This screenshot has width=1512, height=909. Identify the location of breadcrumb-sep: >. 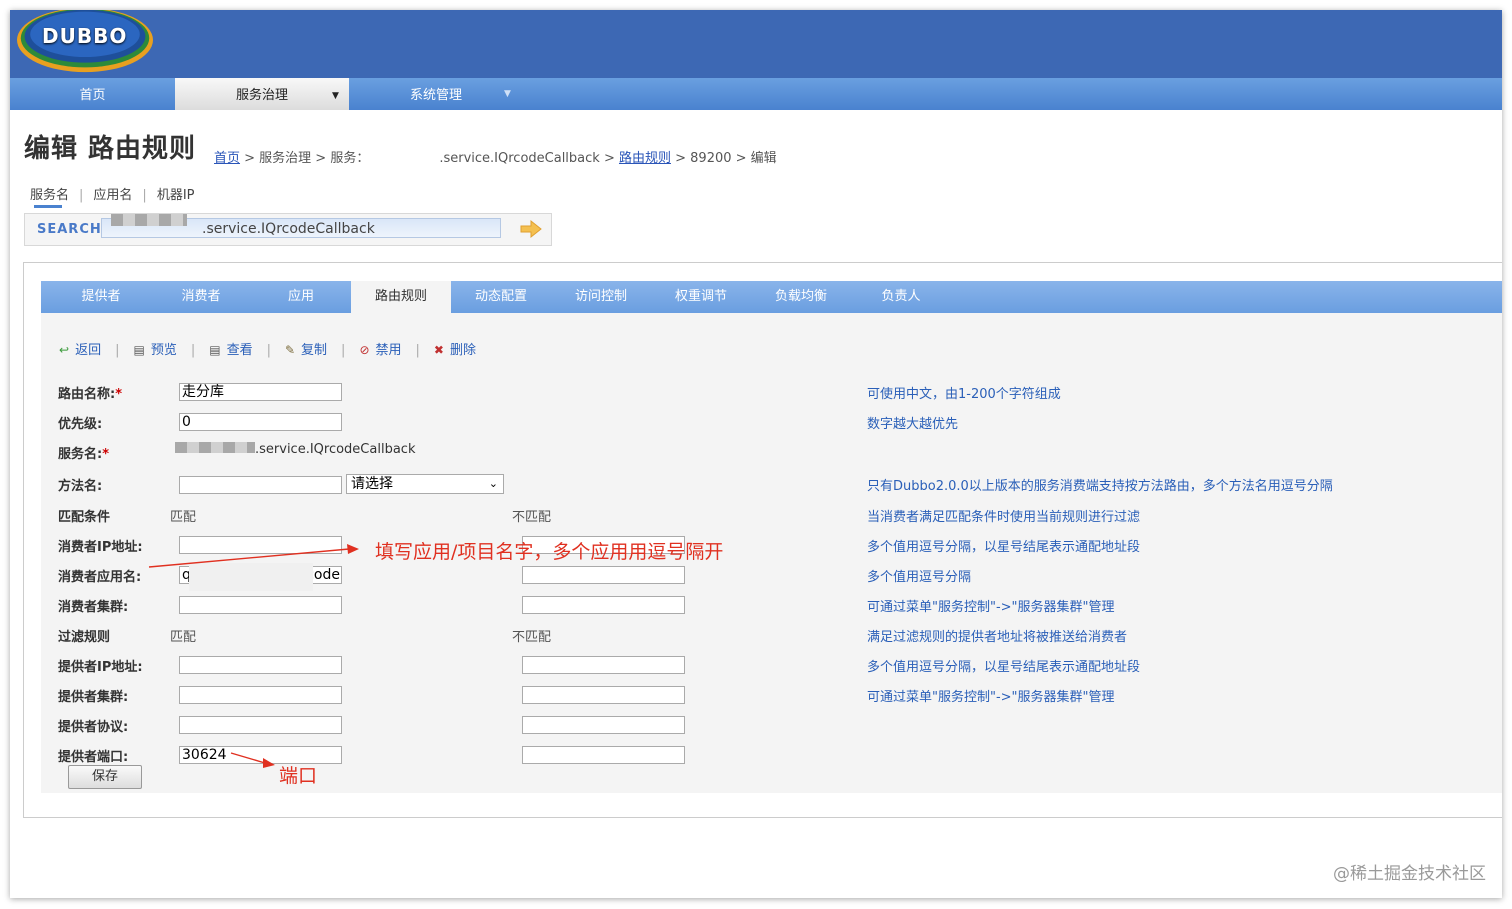
(609, 158).